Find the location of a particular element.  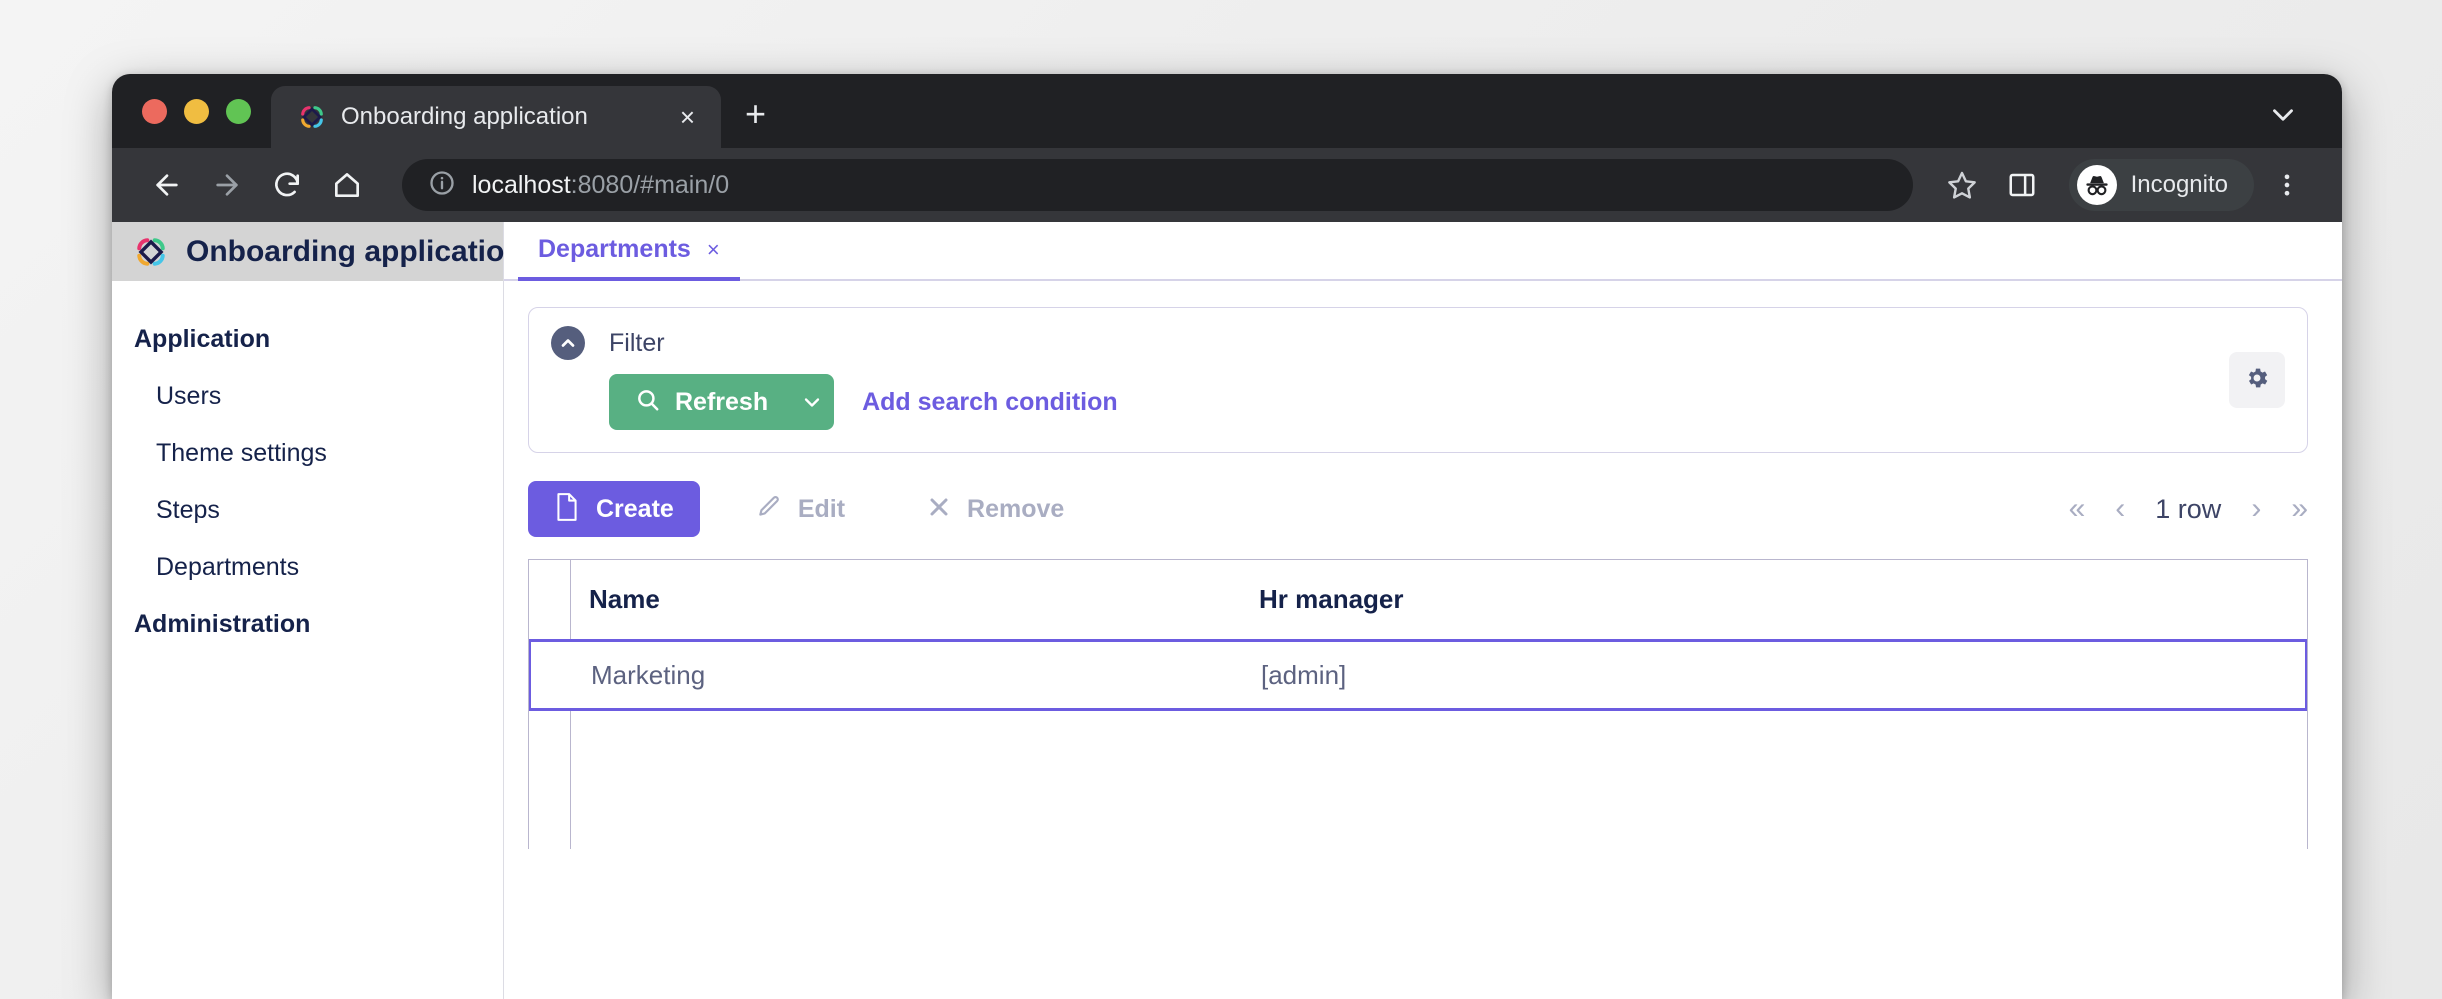

address-bar-url: localhost:8080/#main/0 is located at coordinates (600, 185).